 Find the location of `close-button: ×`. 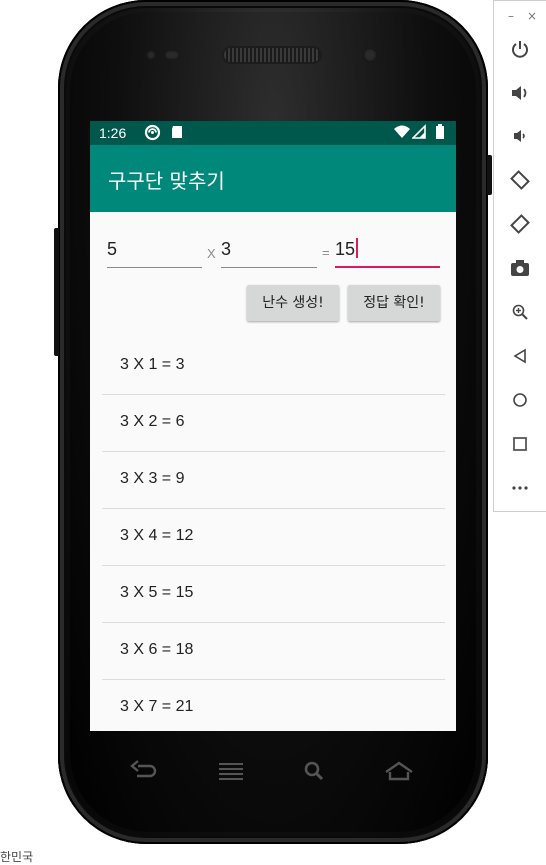

close-button: × is located at coordinates (532, 16).